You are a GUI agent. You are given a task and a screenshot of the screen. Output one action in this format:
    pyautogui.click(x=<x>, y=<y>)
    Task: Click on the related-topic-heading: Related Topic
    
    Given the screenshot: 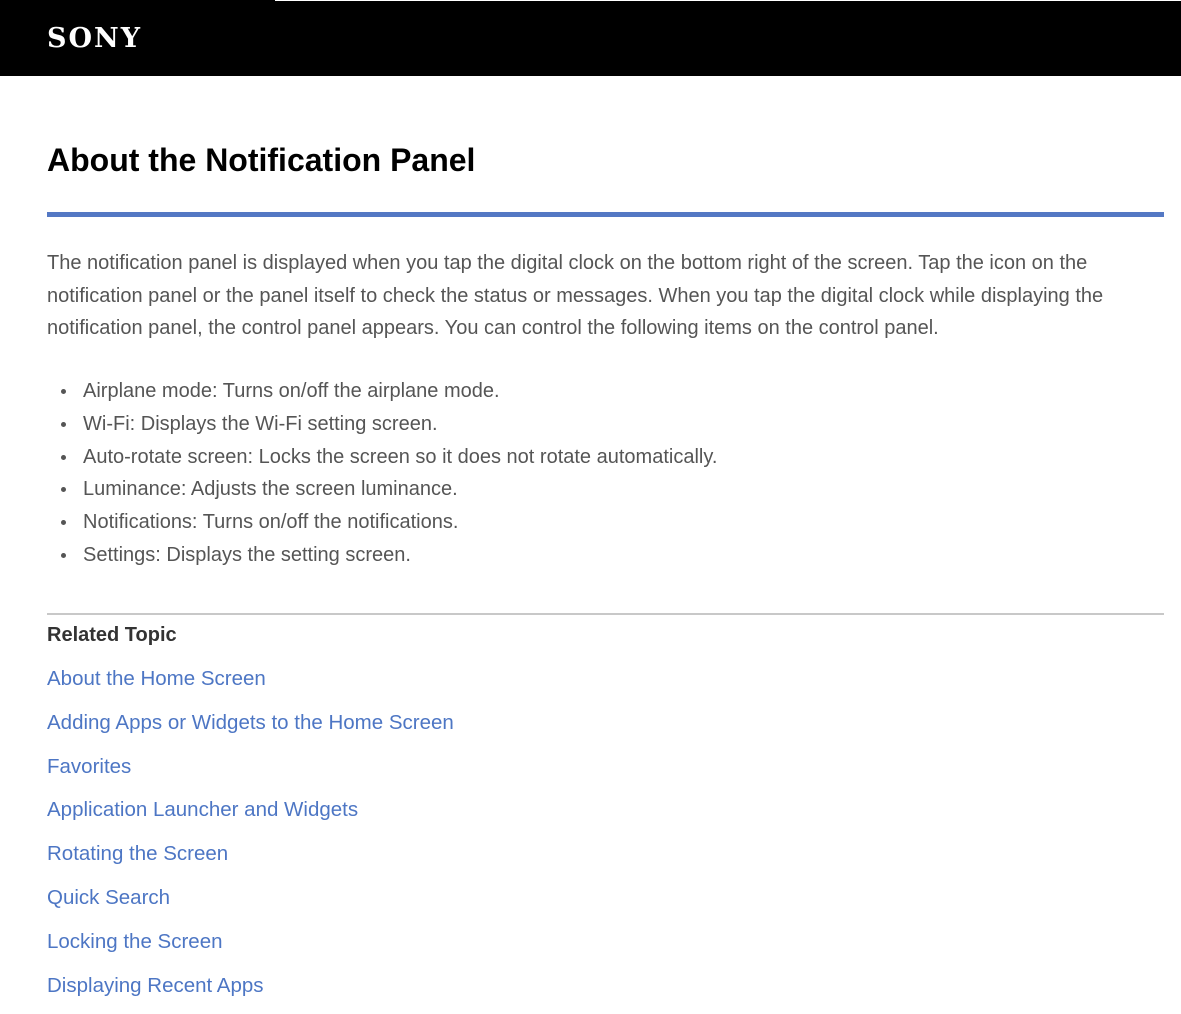 What is the action you would take?
    pyautogui.click(x=112, y=635)
    